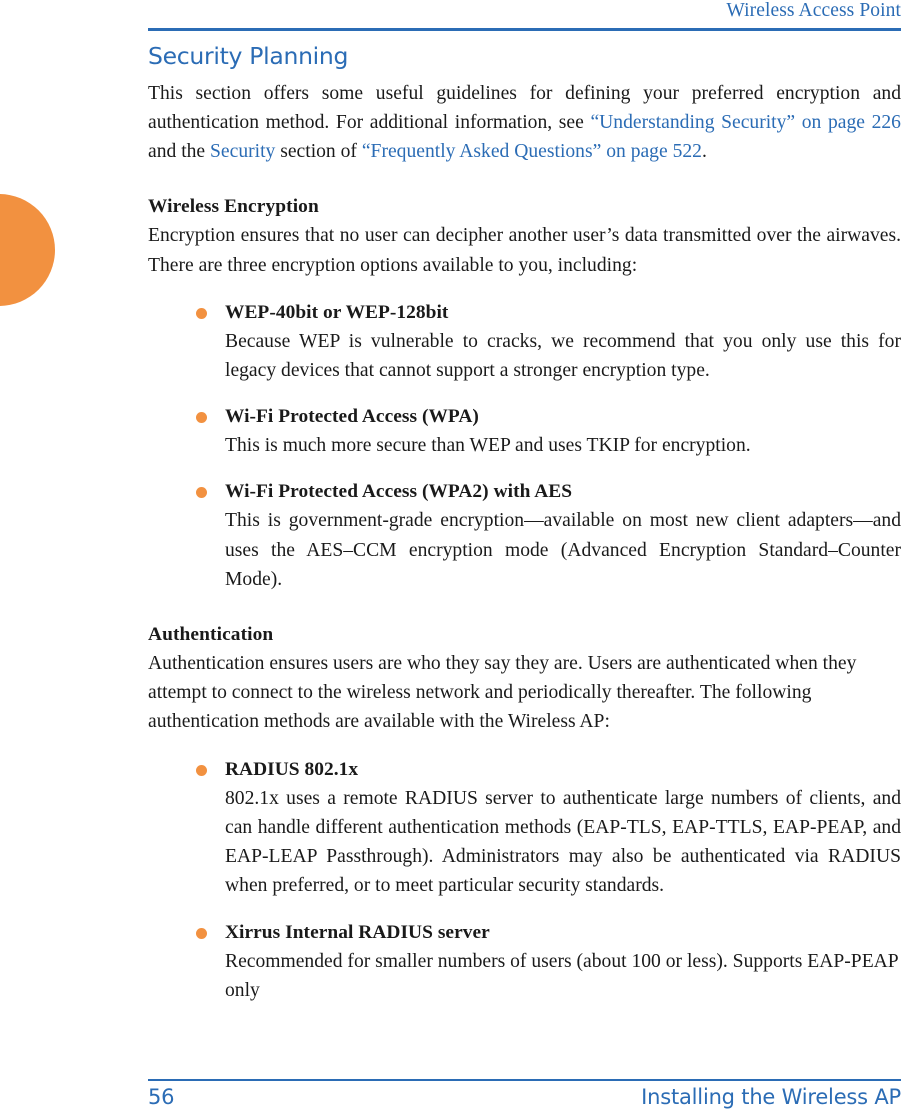 The width and height of the screenshot is (901, 1114). What do you see at coordinates (27, 250) in the screenshot?
I see `page-edge-thumb-tab` at bounding box center [27, 250].